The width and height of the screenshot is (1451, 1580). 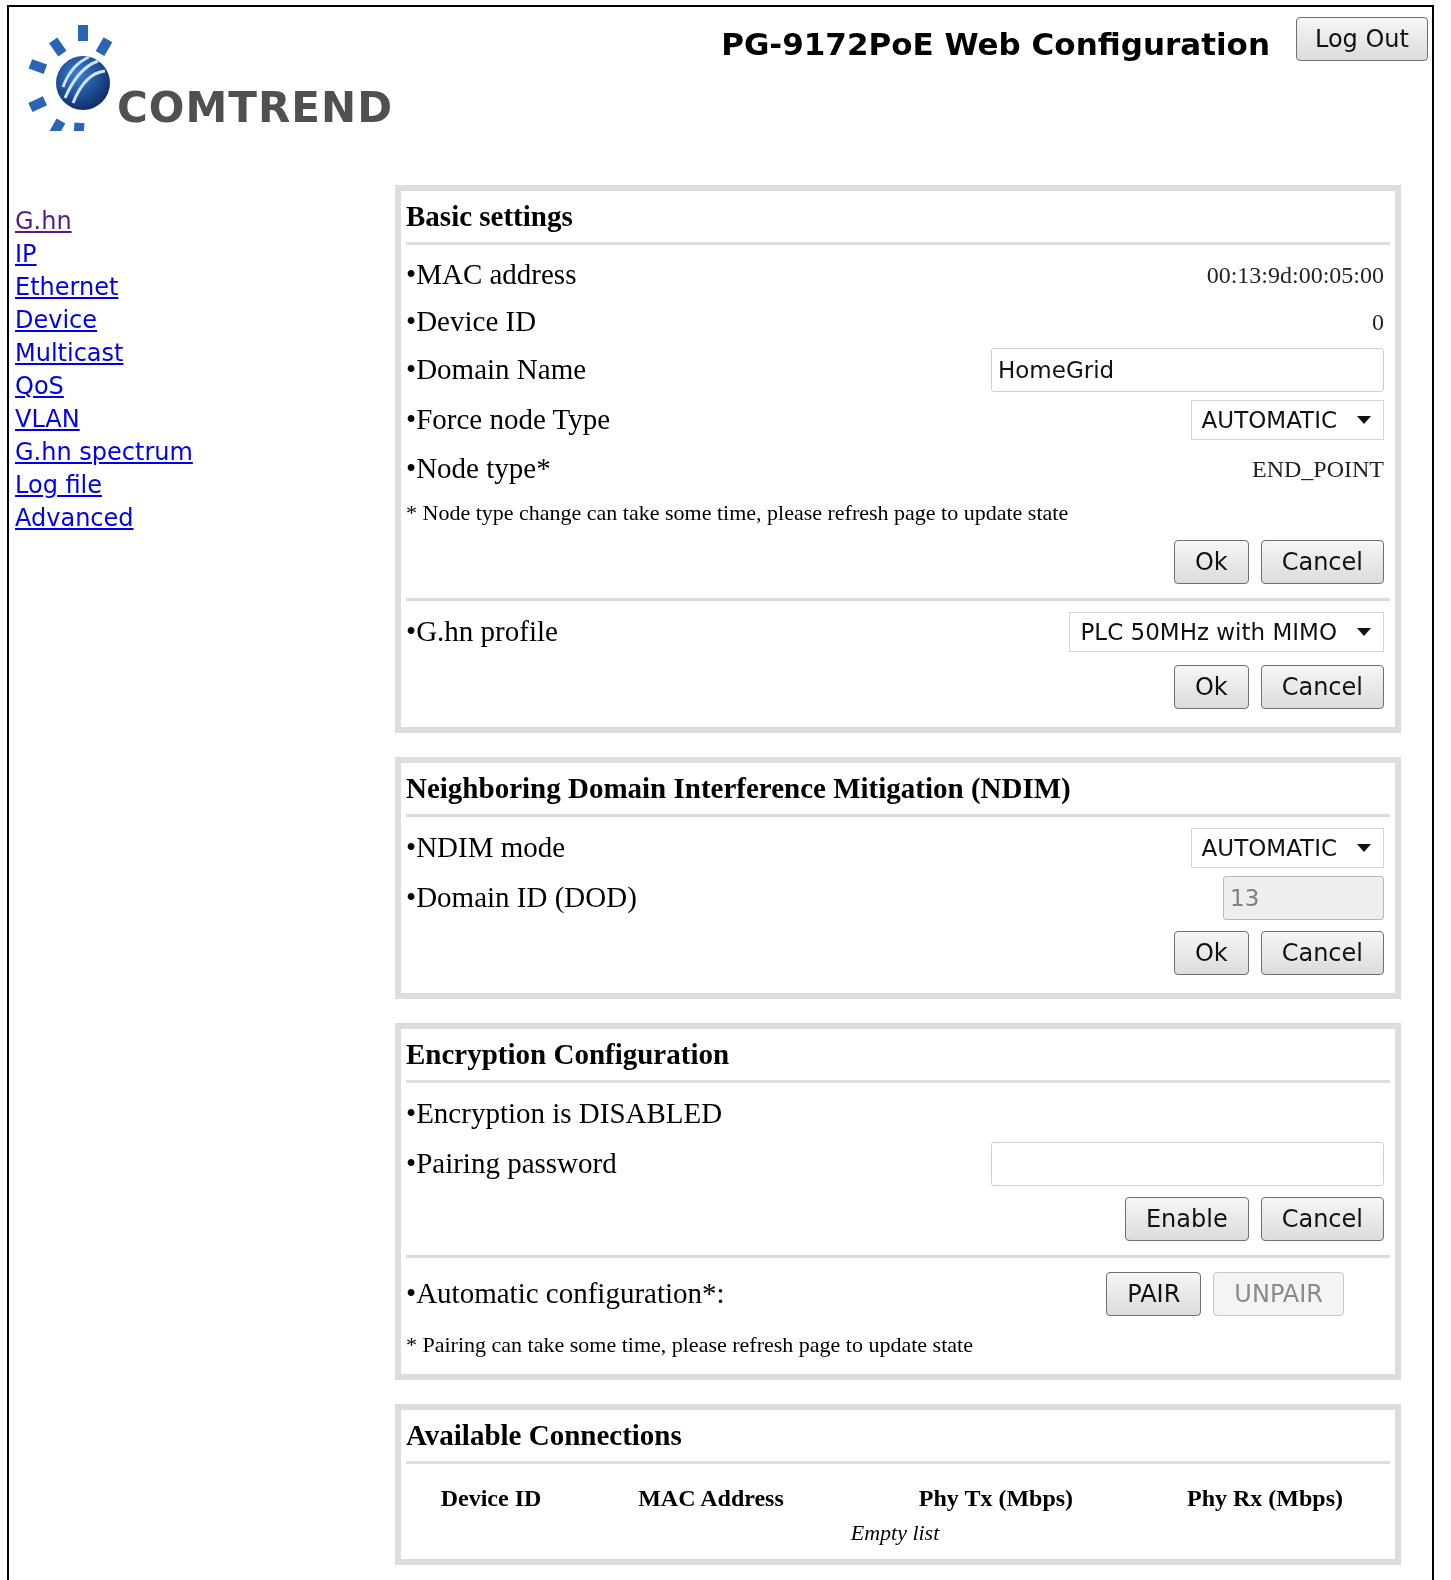 I want to click on dropdown: PLC 50MHz with MIMO, so click(x=1226, y=632).